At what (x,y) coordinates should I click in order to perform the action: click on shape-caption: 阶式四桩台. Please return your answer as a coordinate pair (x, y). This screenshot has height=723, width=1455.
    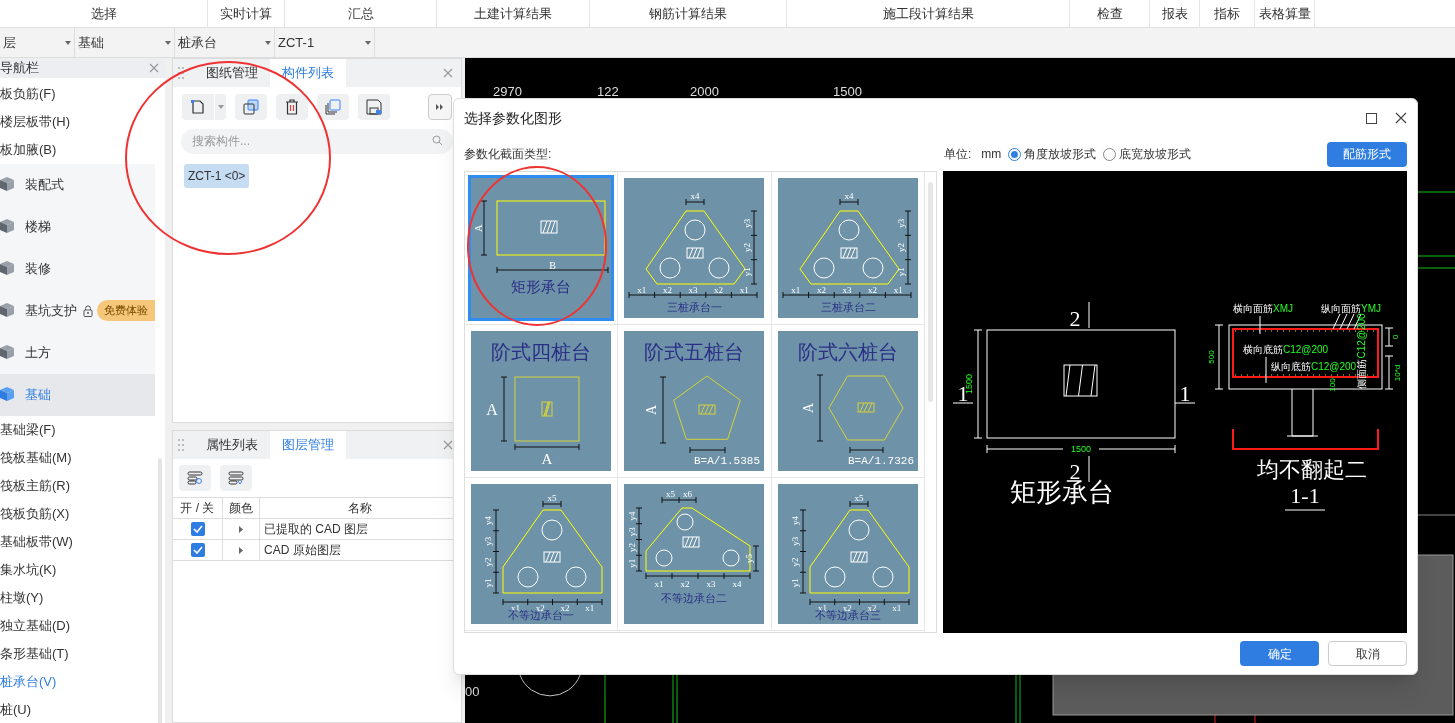
    Looking at the image, I should click on (541, 352).